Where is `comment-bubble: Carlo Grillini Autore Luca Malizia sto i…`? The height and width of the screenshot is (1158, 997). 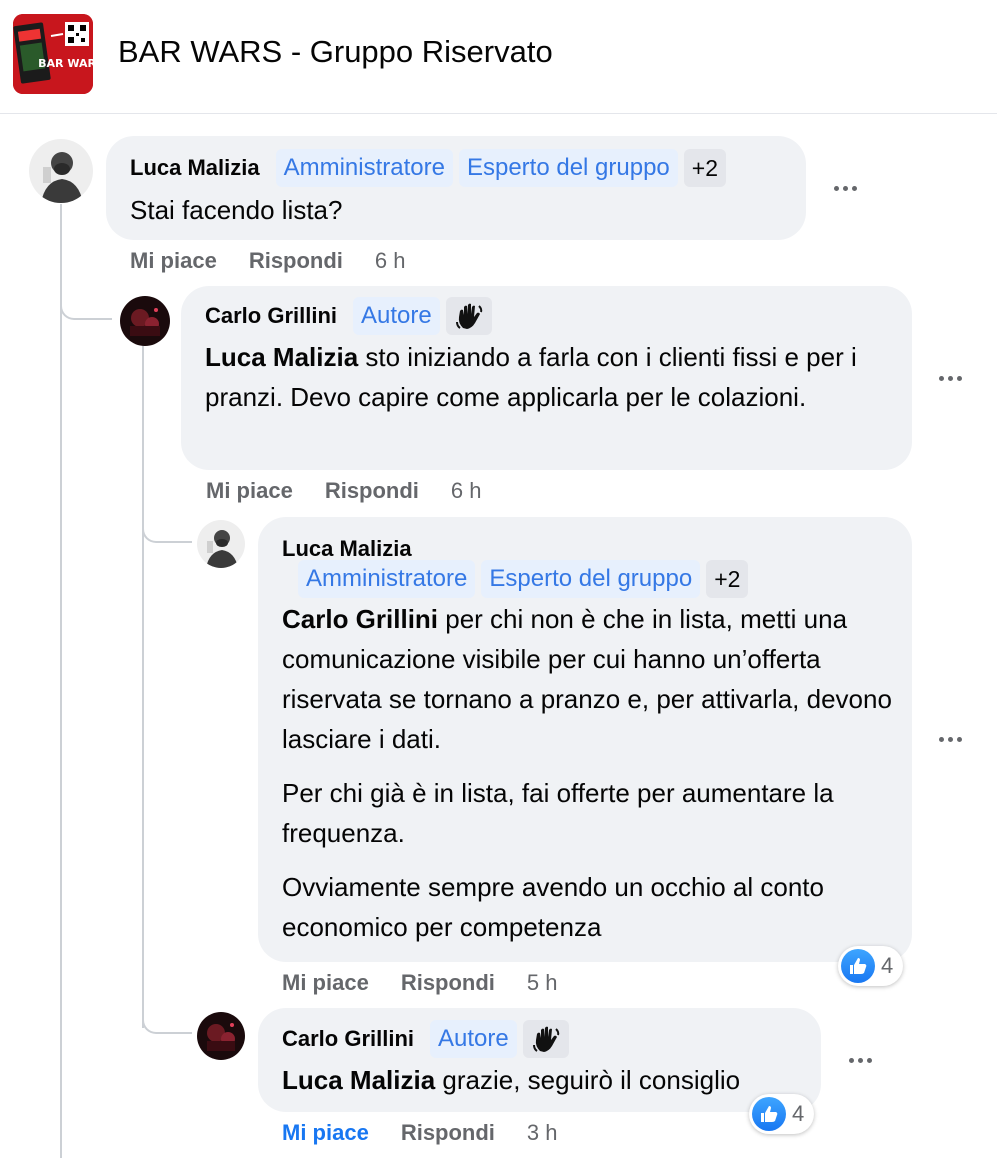
comment-bubble: Carlo Grillini Autore Luca Malizia sto i… is located at coordinates (546, 378).